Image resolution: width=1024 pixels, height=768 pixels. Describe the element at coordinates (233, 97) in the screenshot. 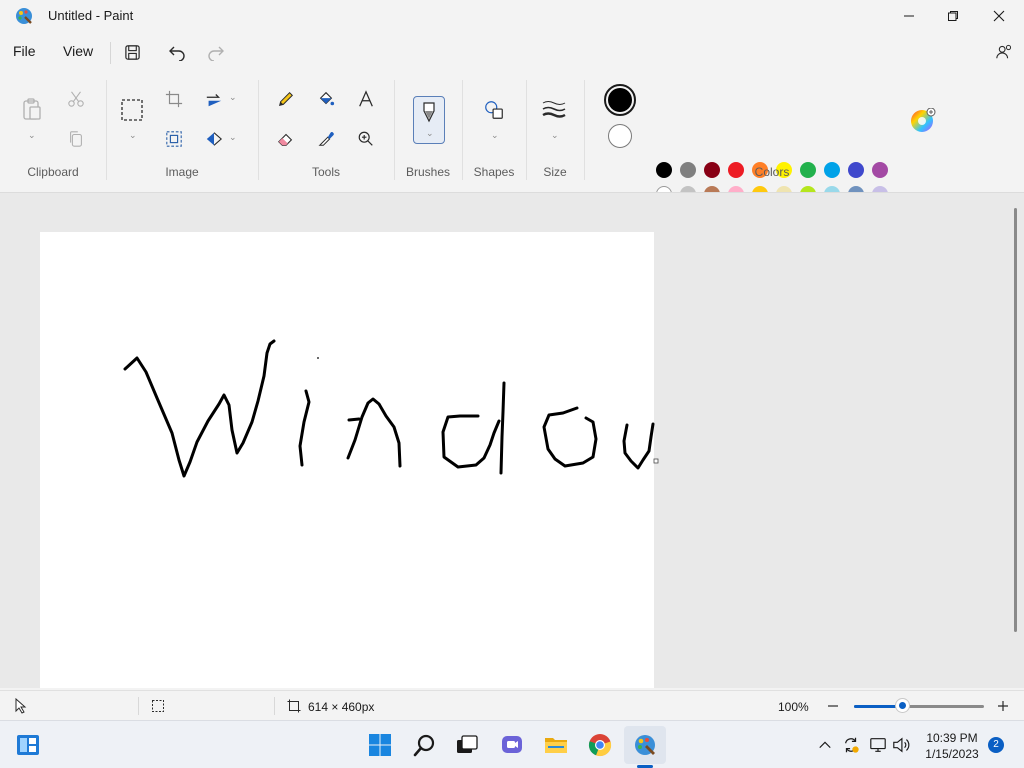

I see `rotate-chevron-down-icon: ⌄` at that location.